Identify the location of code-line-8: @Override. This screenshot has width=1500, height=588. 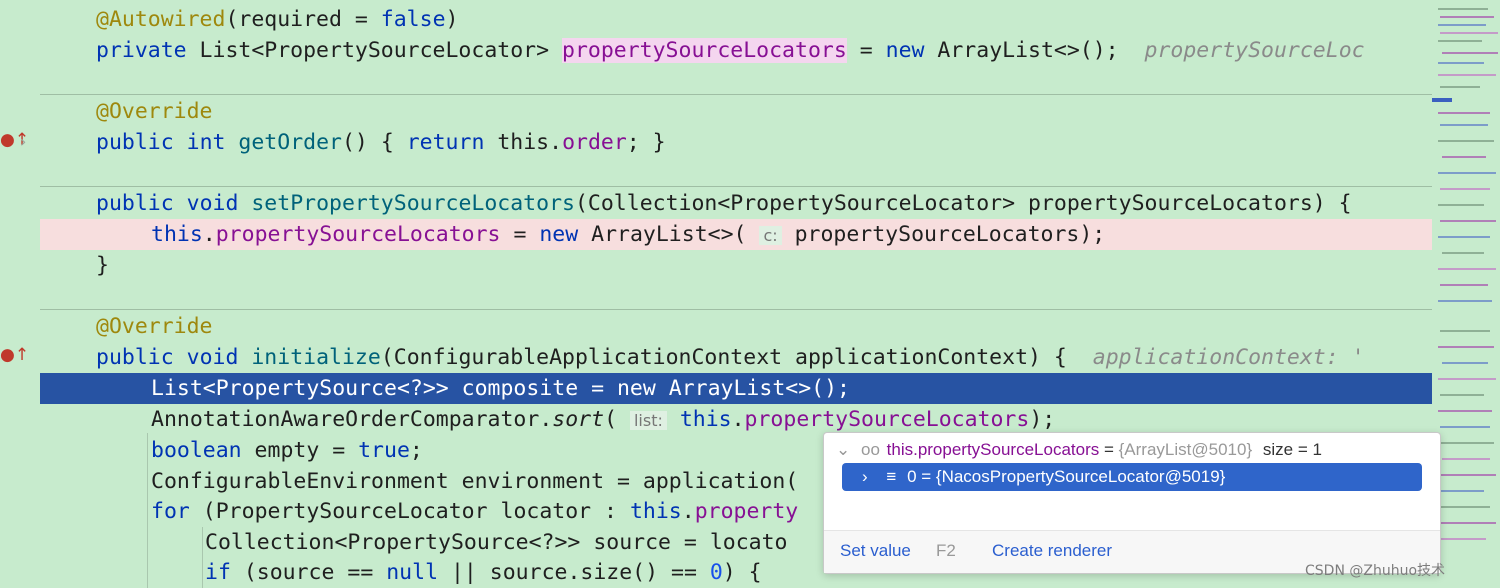
(736, 326).